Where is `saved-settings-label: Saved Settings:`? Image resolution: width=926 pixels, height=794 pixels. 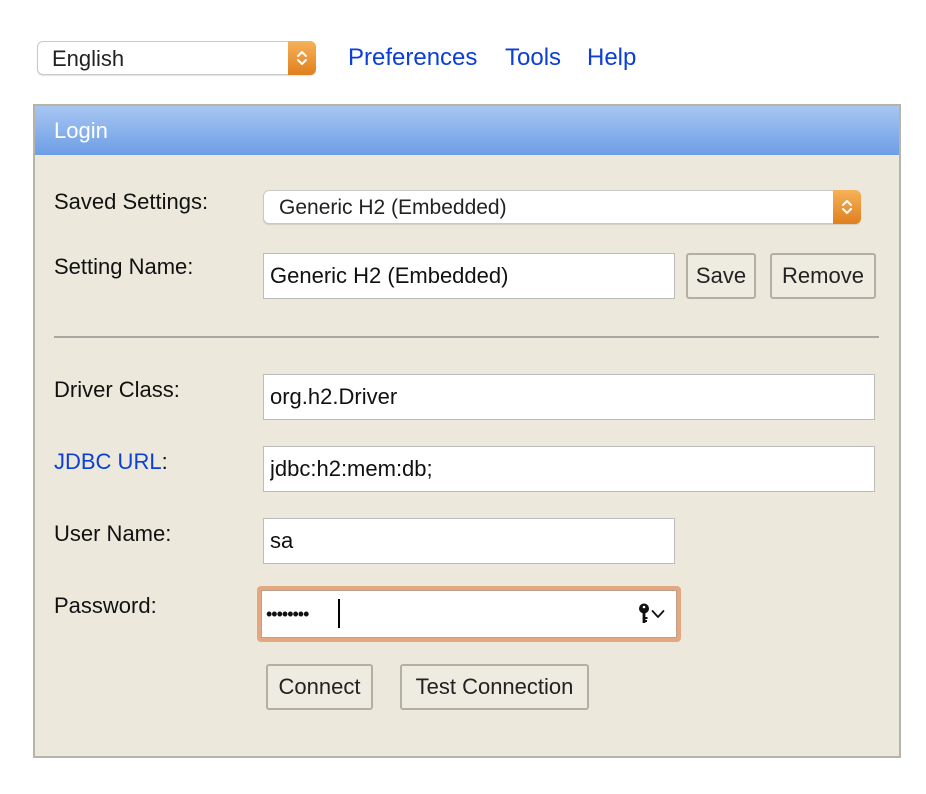
saved-settings-label: Saved Settings: is located at coordinates (131, 201).